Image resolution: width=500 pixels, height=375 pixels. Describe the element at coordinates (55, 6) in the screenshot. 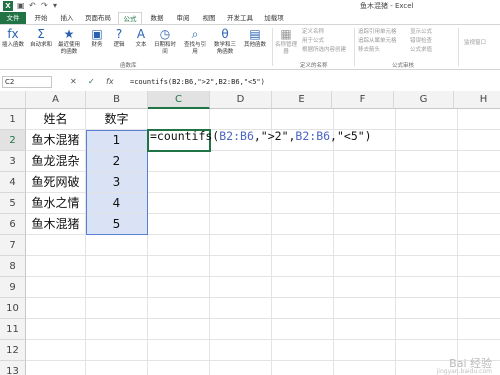

I see `customize-qat-icon: ▾` at that location.